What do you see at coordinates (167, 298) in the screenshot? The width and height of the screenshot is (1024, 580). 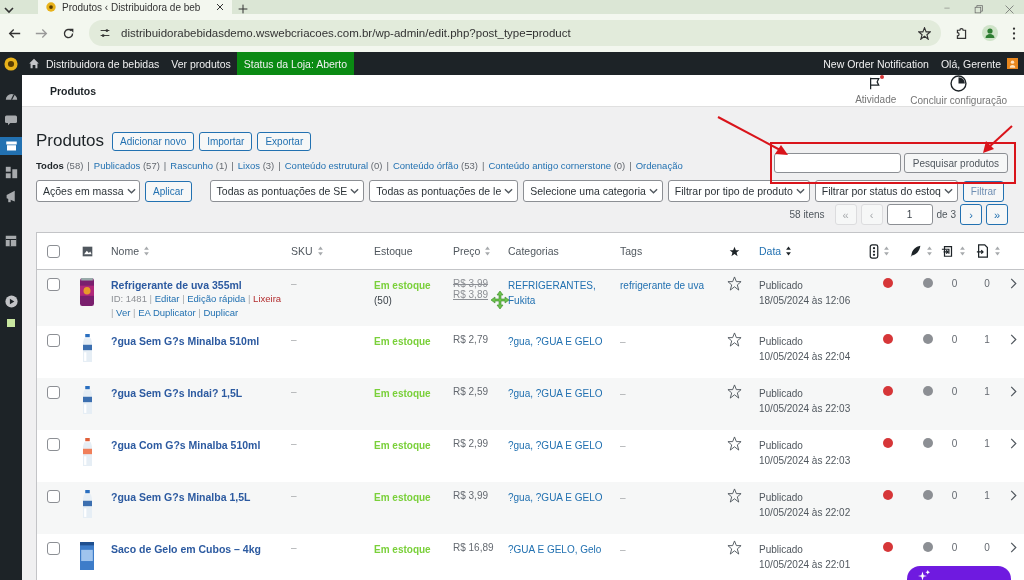 I see `row-action-link: Editar` at bounding box center [167, 298].